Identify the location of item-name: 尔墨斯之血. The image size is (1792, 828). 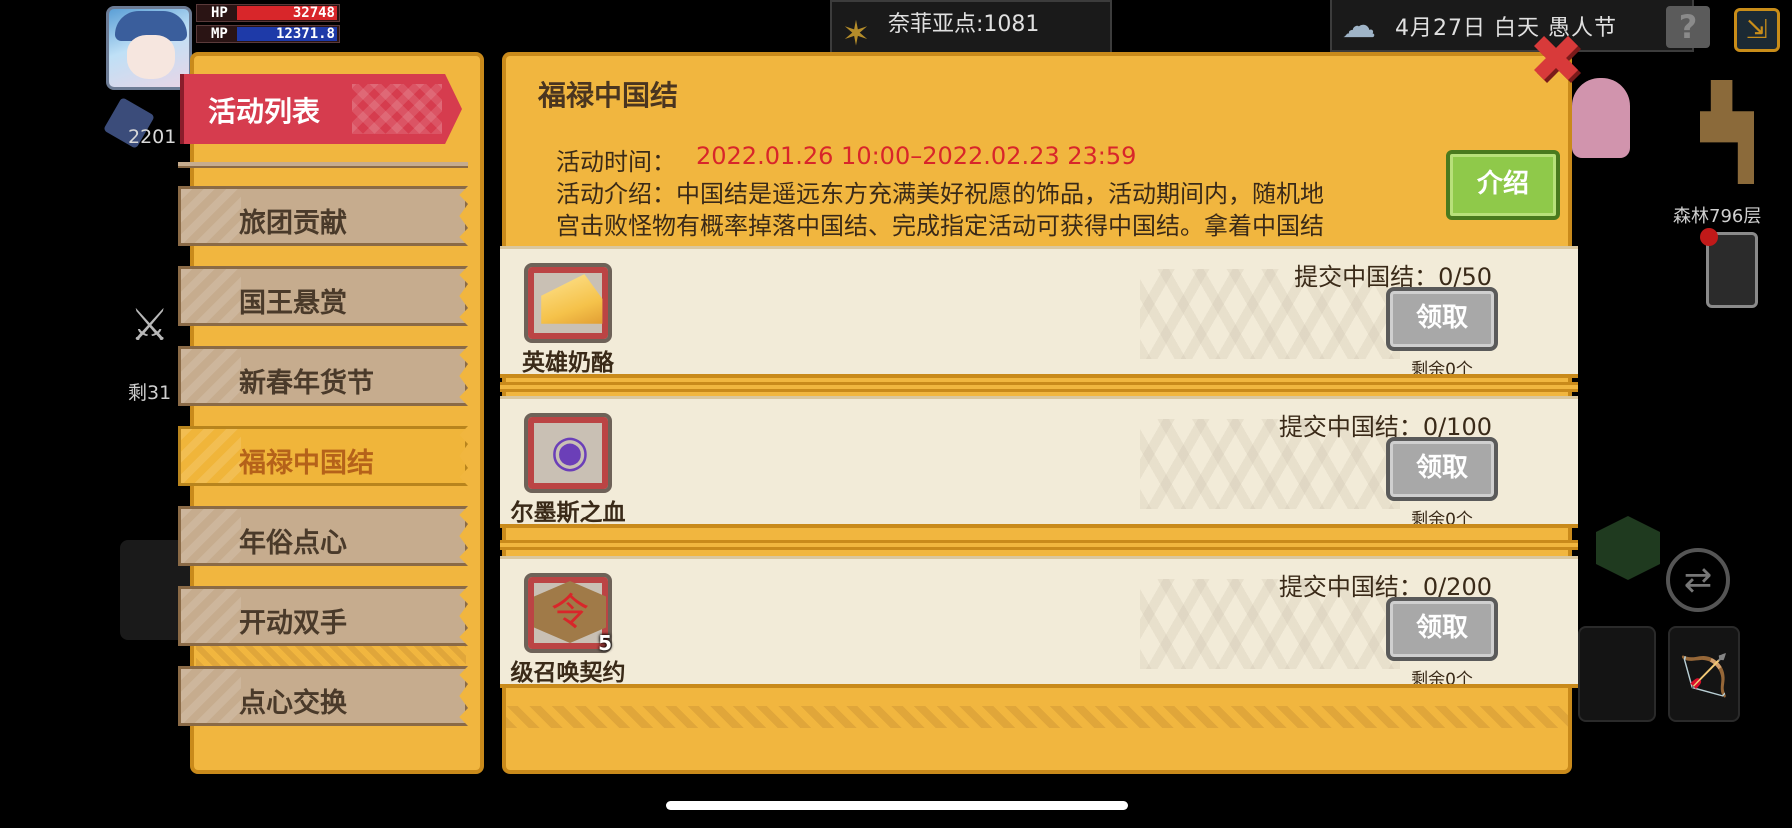
(568, 513).